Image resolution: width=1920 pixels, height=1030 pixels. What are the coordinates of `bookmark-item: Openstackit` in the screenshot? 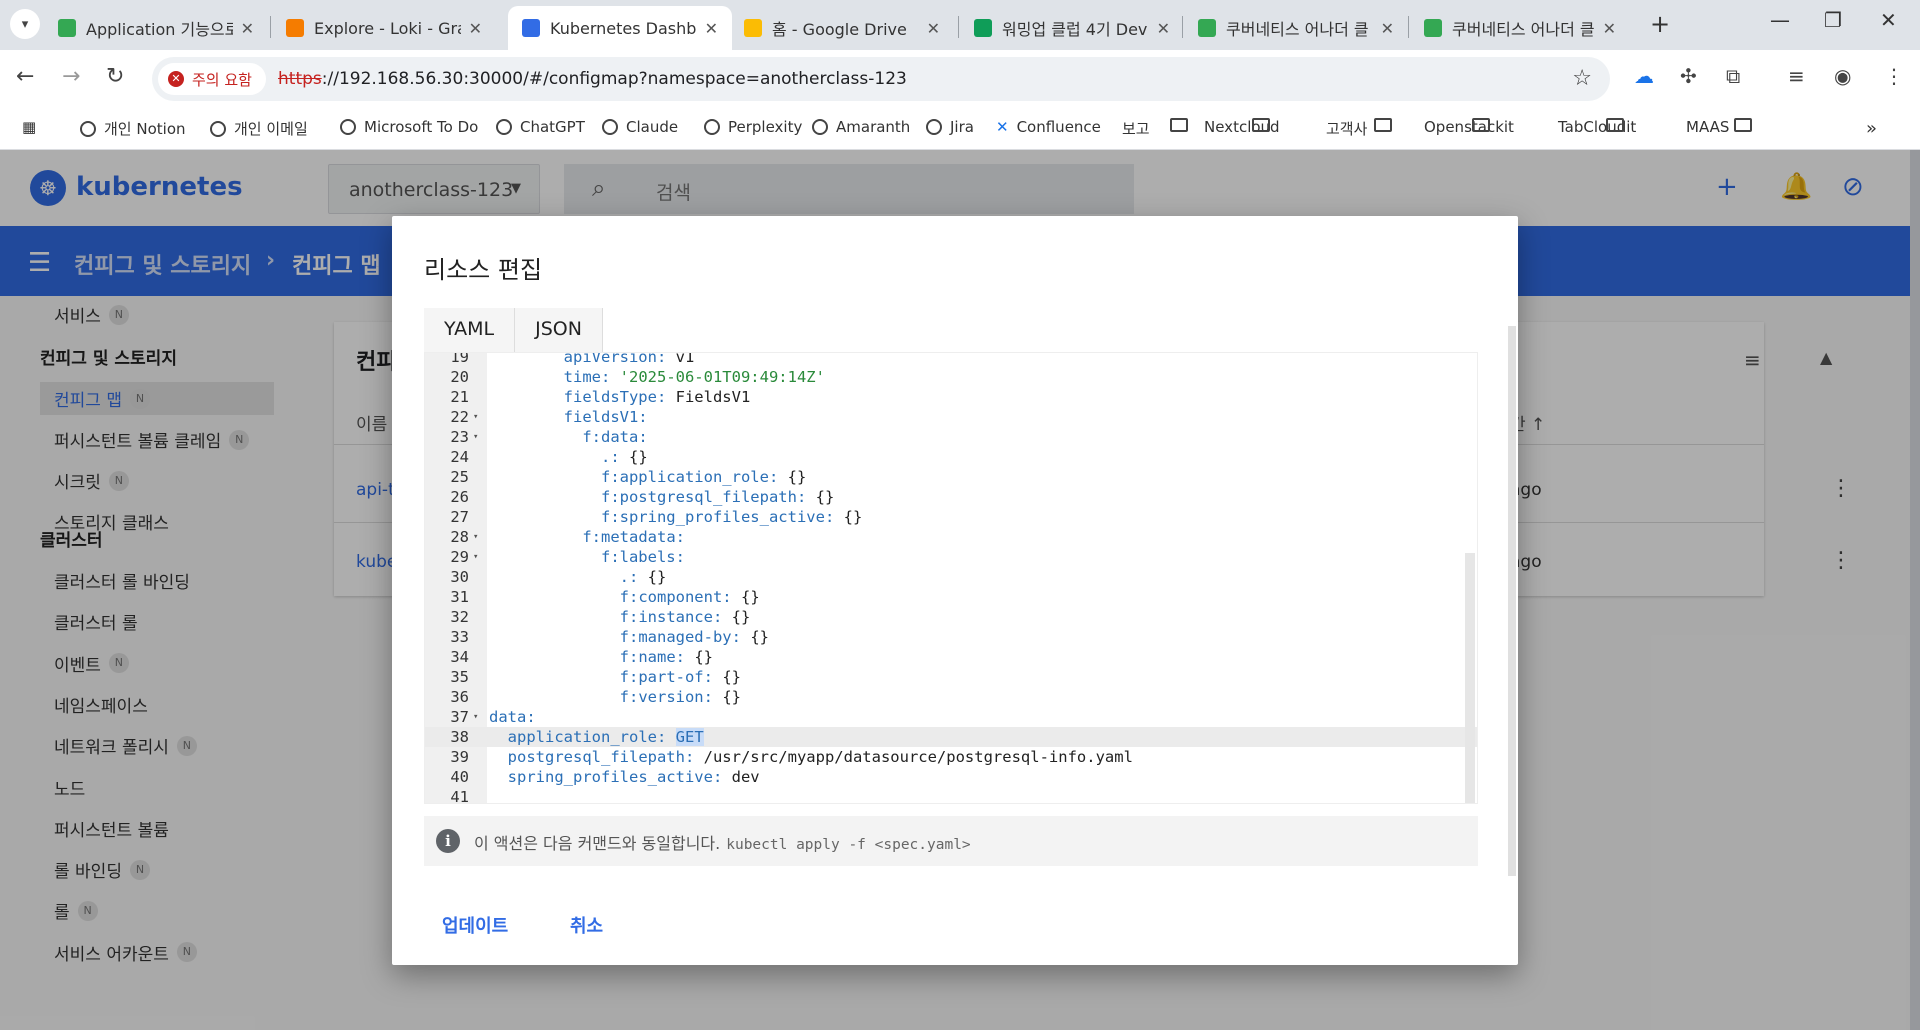 It's located at (1469, 127).